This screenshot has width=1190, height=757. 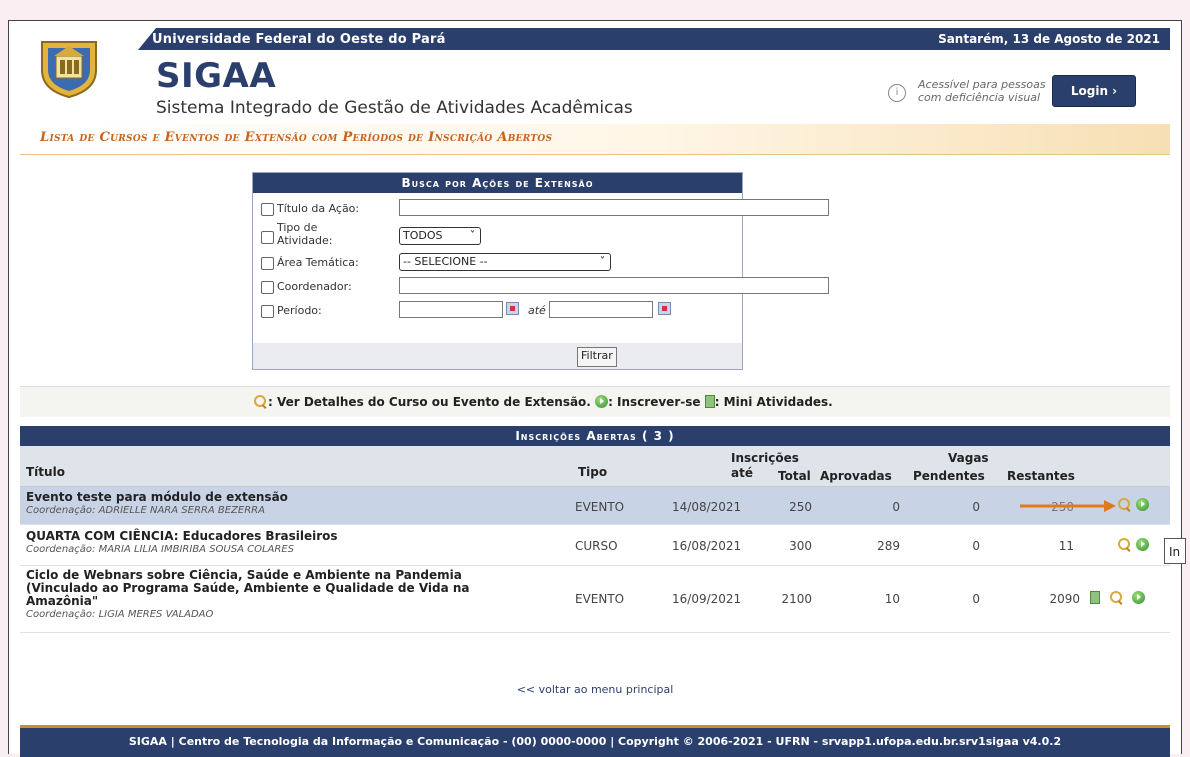 What do you see at coordinates (267, 287) in the screenshot?
I see `coord-checkbox` at bounding box center [267, 287].